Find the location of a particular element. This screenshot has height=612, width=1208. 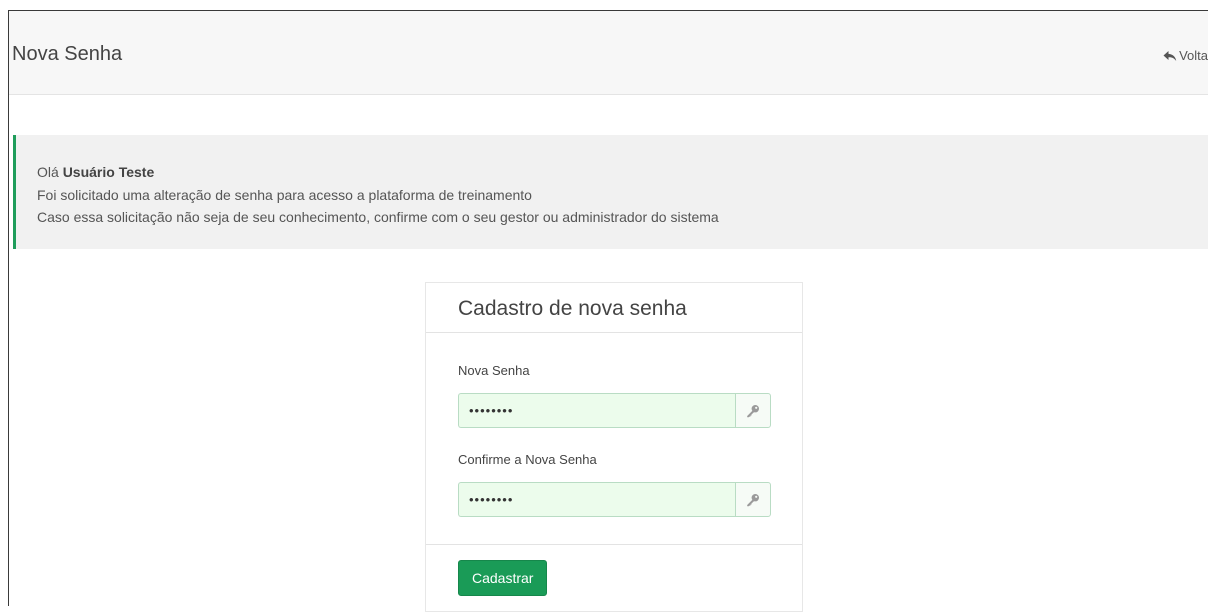

back-link: Volta is located at coordinates (1185, 55).